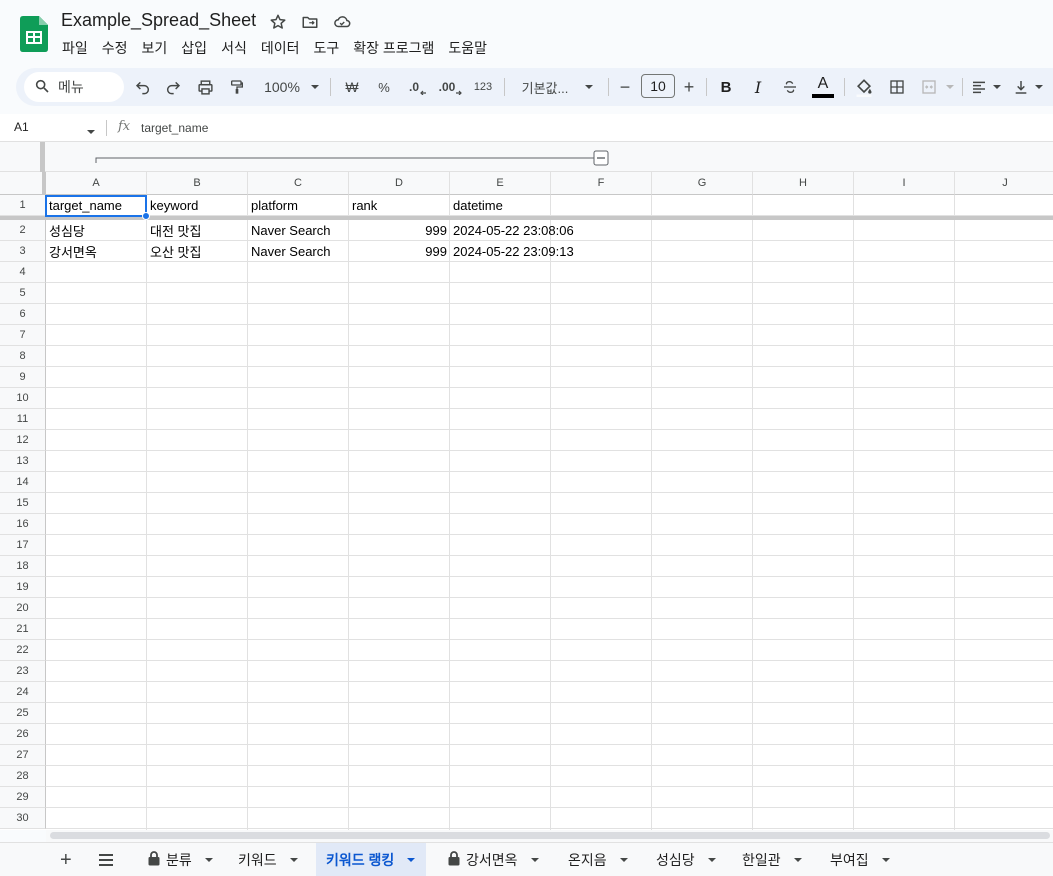 The image size is (1053, 876). Describe the element at coordinates (384, 87) in the screenshot. I see `percent-format-button: %` at that location.